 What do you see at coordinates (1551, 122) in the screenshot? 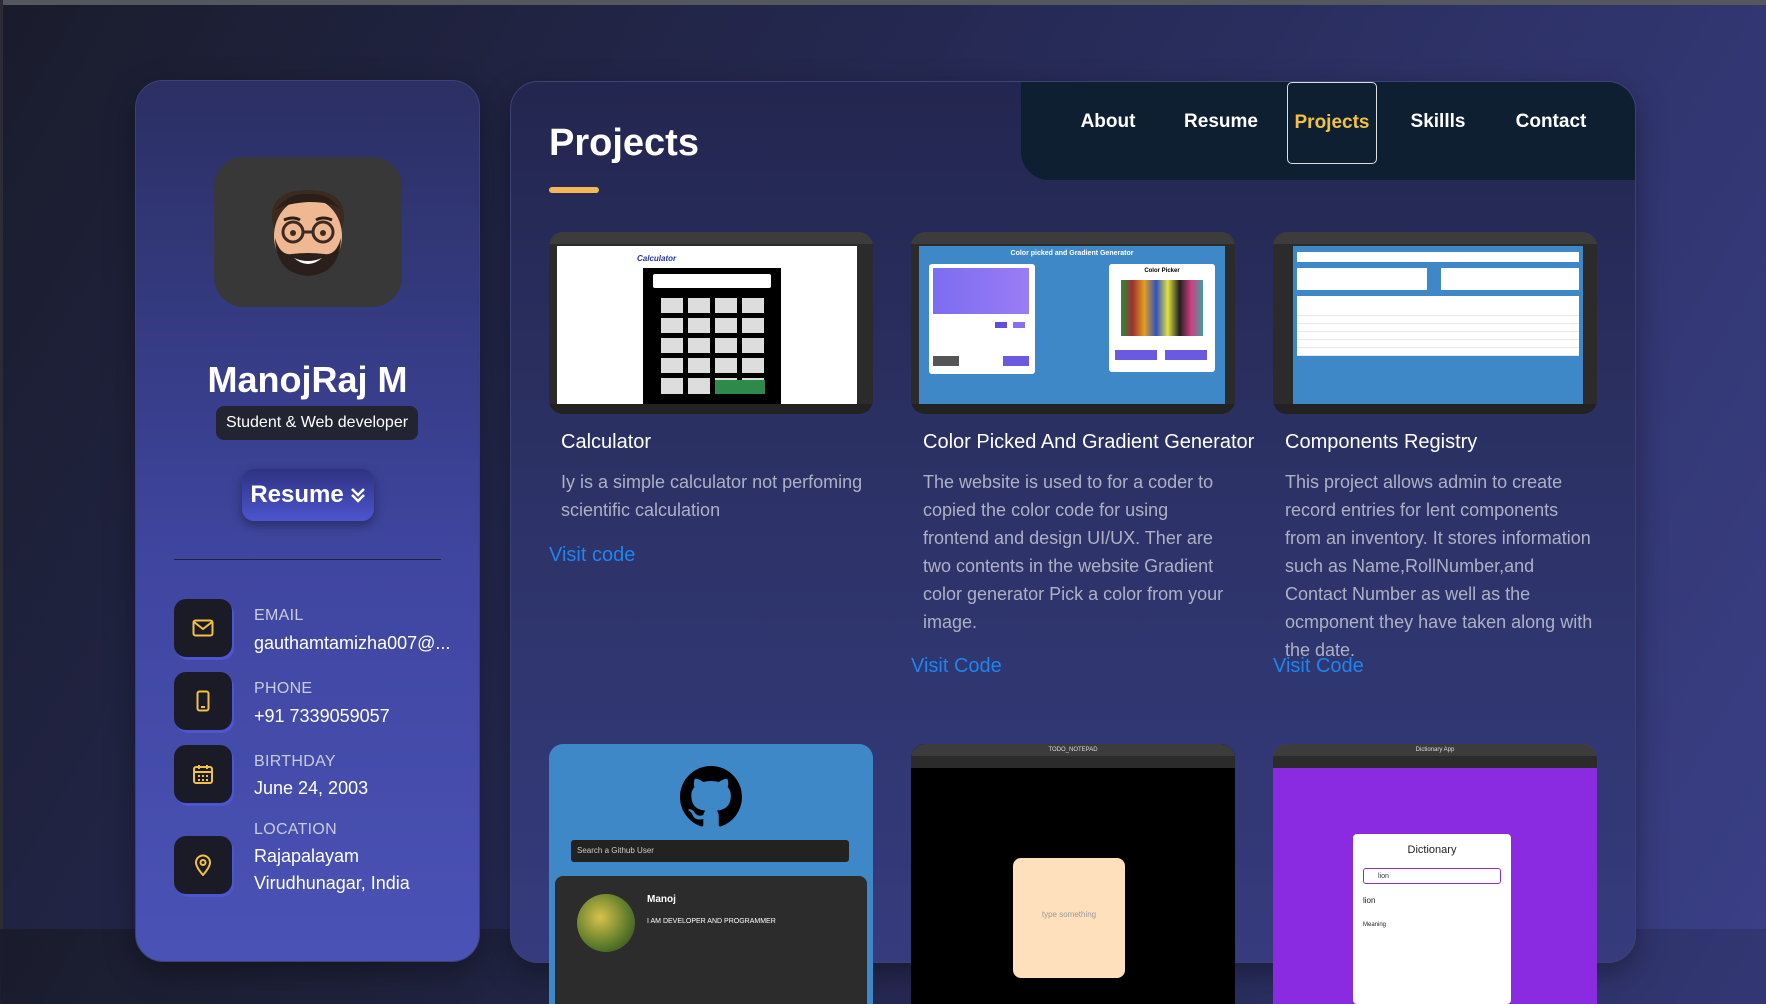
I see `nav-contact: Contact` at bounding box center [1551, 122].